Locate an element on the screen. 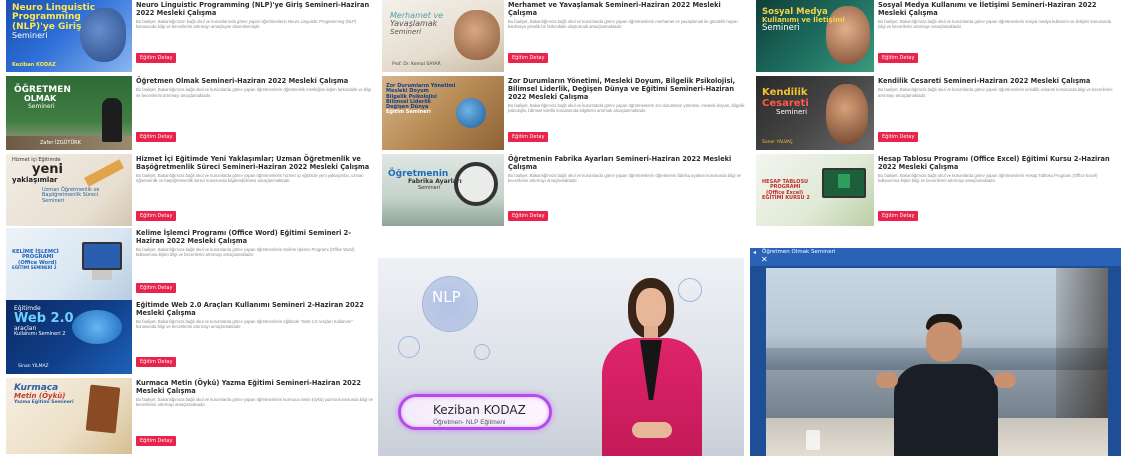  thumb-line: Eğitim Semineri is located at coordinates (408, 112).